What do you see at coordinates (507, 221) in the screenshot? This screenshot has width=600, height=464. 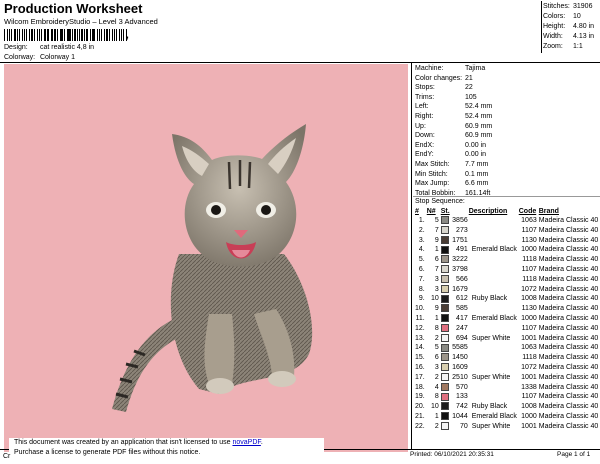 I see `table-row: 1. 5 3856 1063 Madeira Classic 40` at bounding box center [507, 221].